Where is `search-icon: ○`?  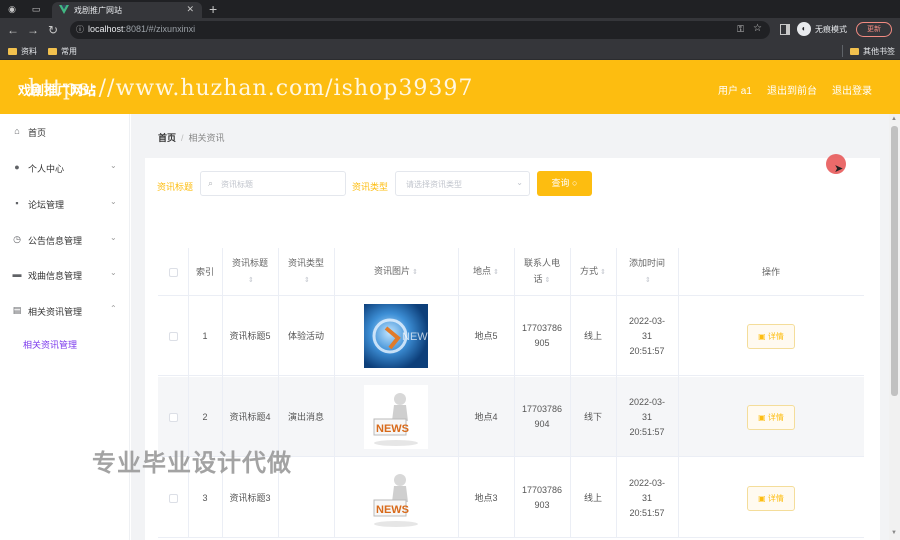 search-icon: ○ is located at coordinates (575, 183).